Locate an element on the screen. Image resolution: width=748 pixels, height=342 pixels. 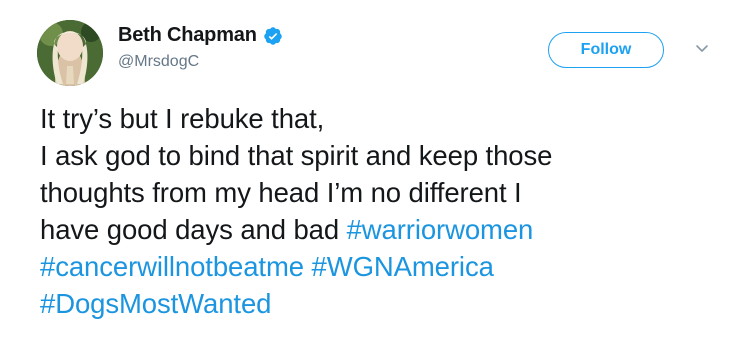
chevron-down-icon is located at coordinates (702, 49).